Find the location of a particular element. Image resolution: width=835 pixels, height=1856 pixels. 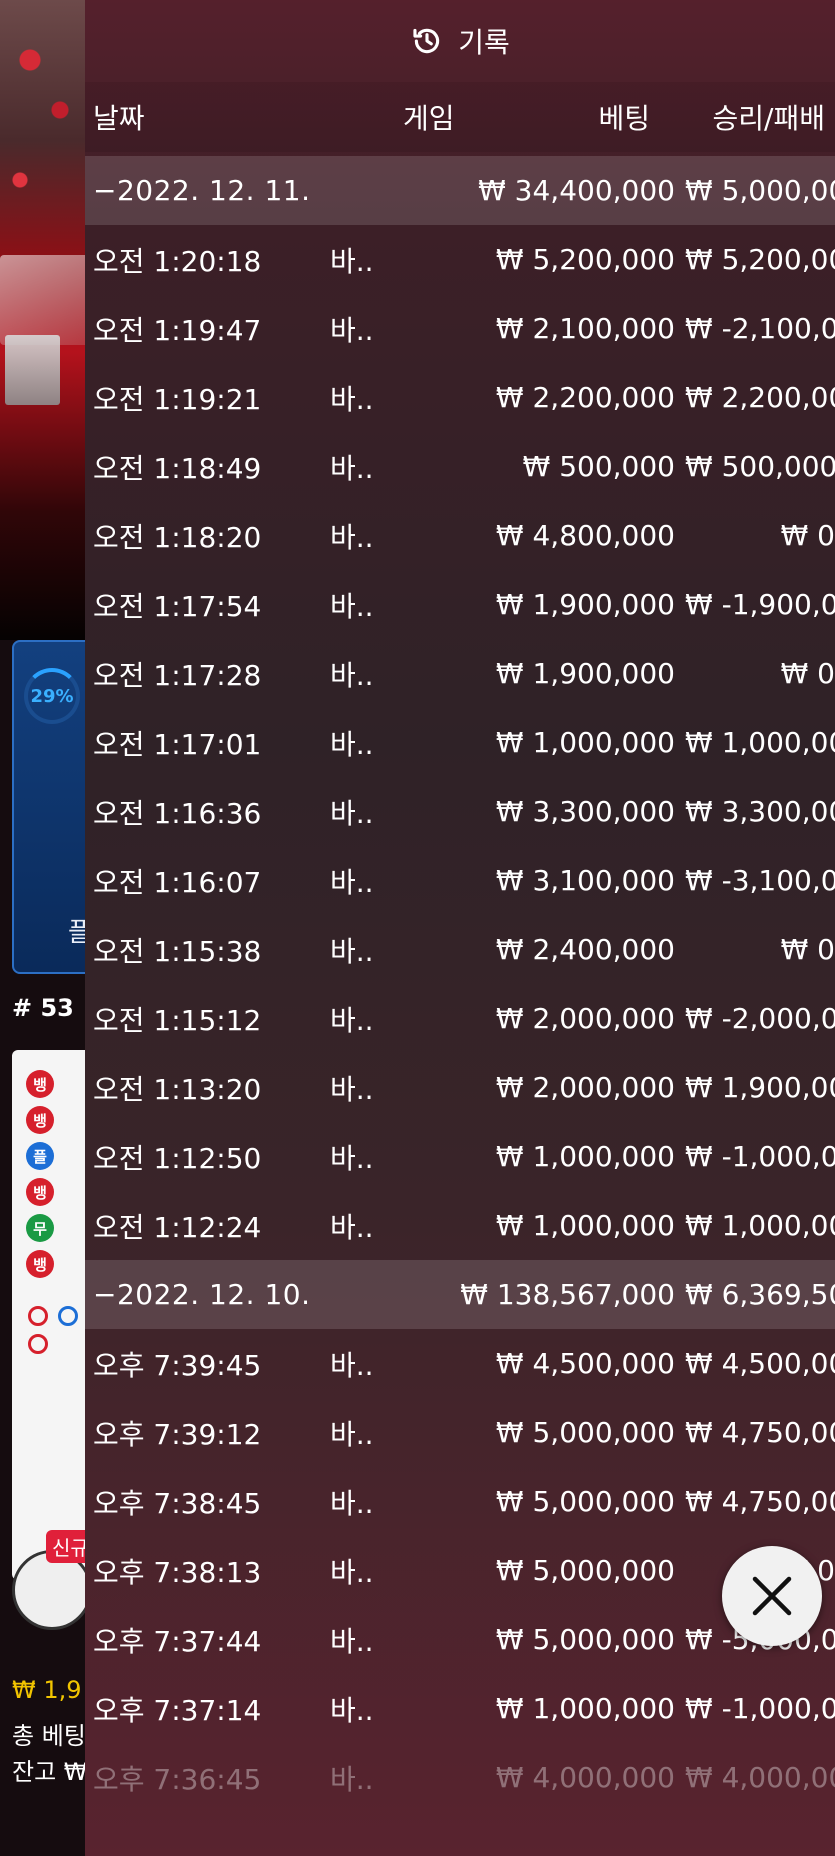

date-group-header: −2022. 12. 10. ₩ 138,567,000 ₩ 6,369,500 is located at coordinates (460, 1294).